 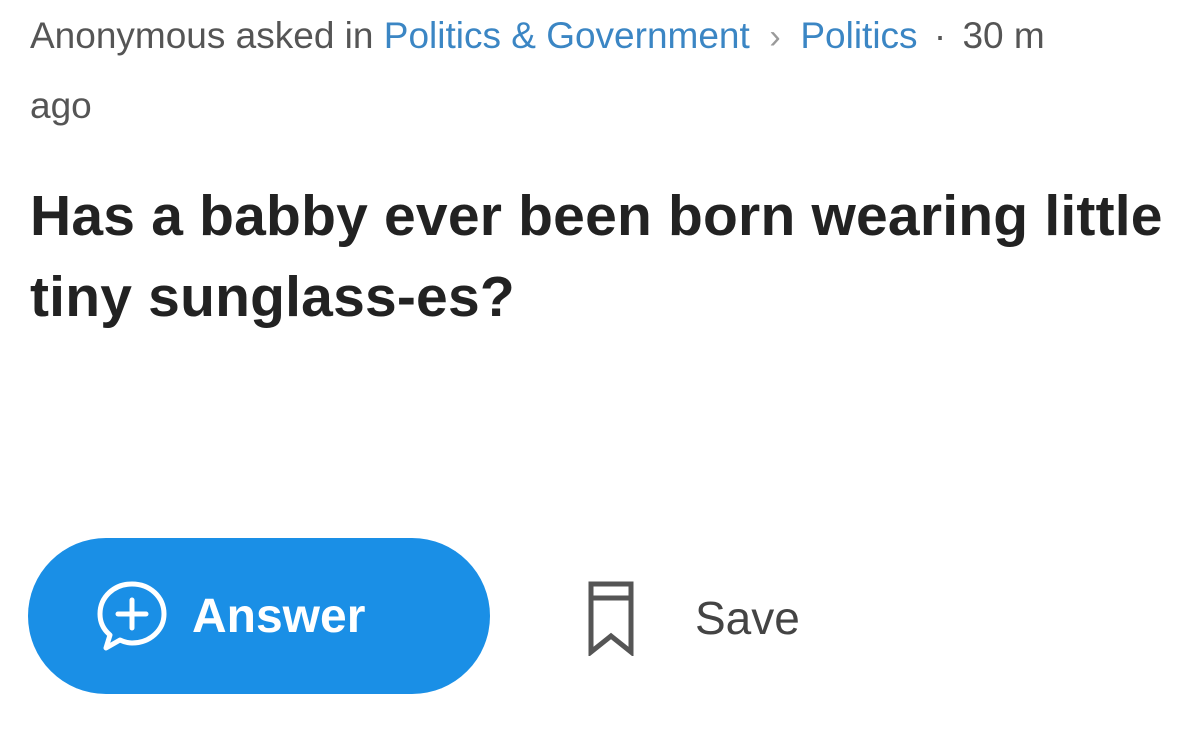 What do you see at coordinates (611, 618) in the screenshot?
I see `bookmark-icon` at bounding box center [611, 618].